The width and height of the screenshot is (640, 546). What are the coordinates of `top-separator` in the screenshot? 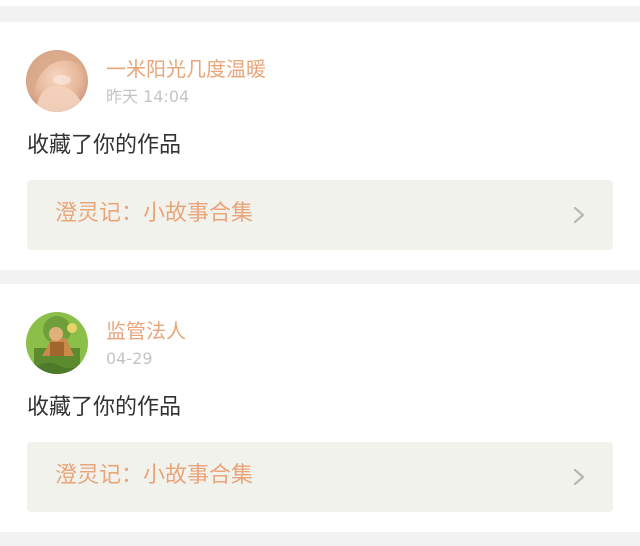 It's located at (320, 11).